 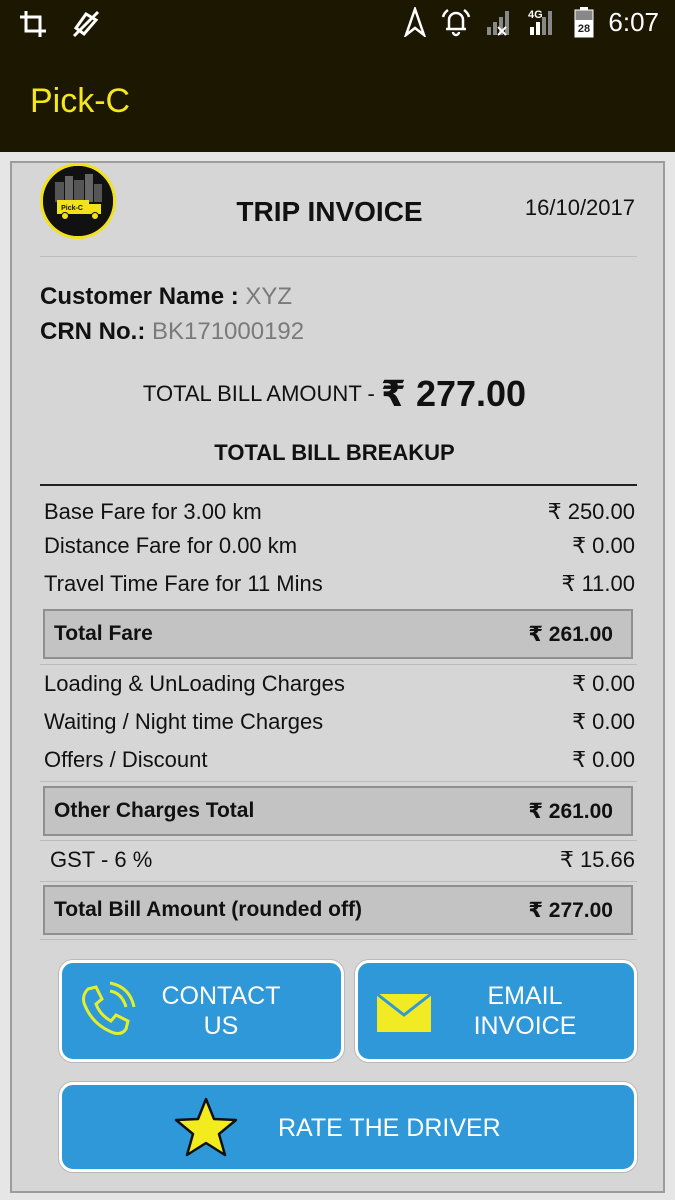 I want to click on charge-row-waiting: Waiting / Night time Charges ₹ 0.00, so click(x=338, y=722).